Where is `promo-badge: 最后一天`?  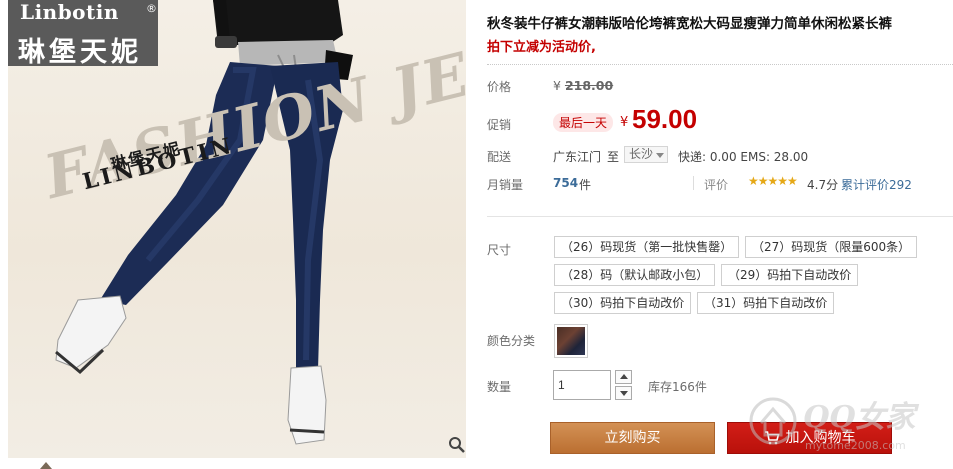
promo-badge: 最后一天 is located at coordinates (583, 122).